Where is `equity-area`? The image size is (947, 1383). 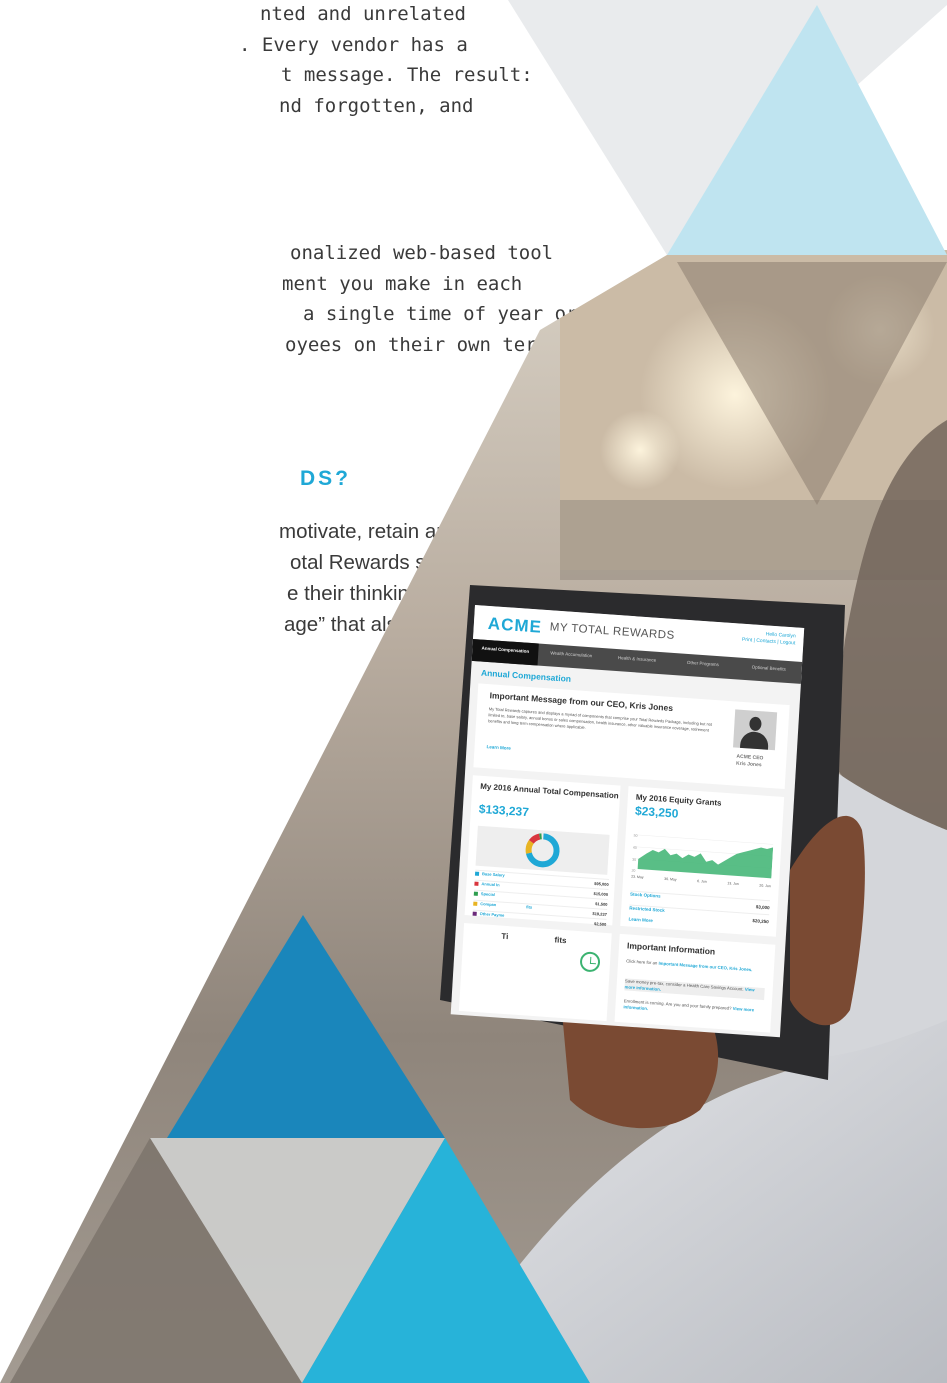
equity-area is located at coordinates (705, 863).